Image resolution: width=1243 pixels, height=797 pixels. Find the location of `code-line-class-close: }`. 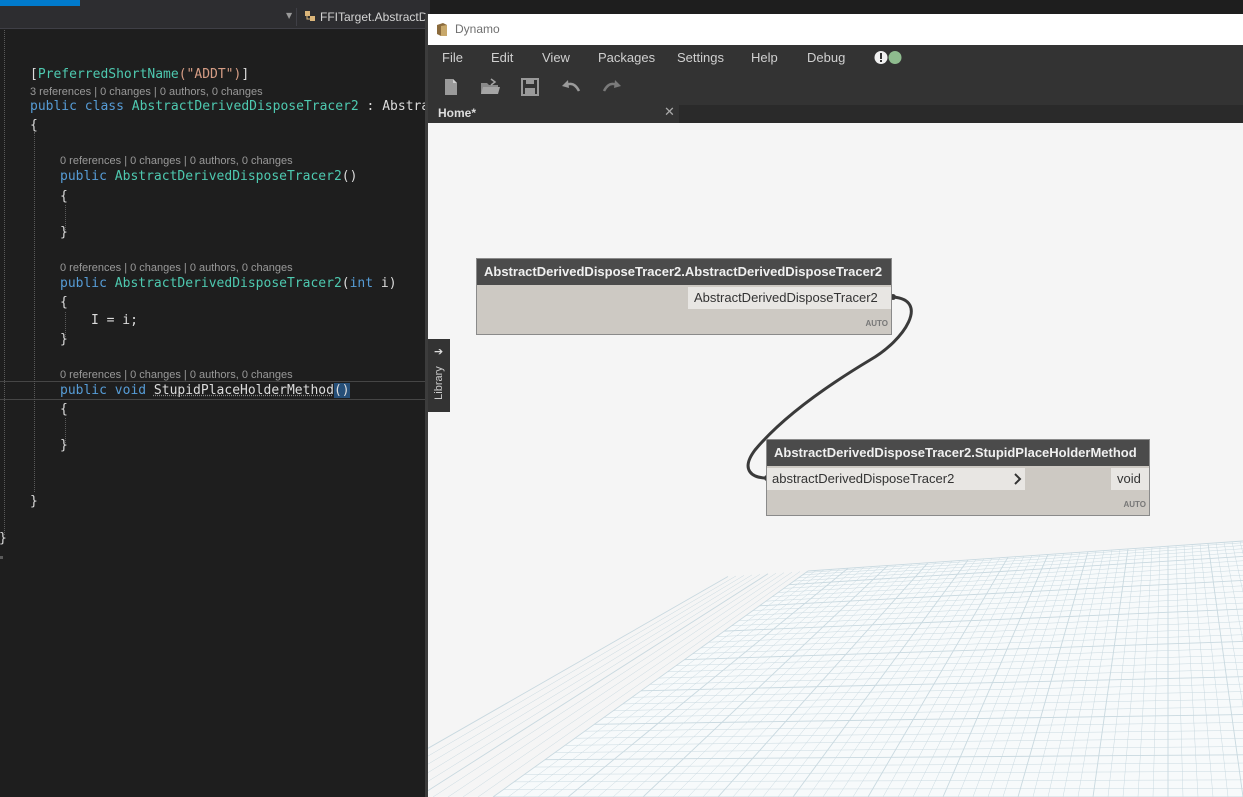

code-line-class-close: } is located at coordinates (34, 502).